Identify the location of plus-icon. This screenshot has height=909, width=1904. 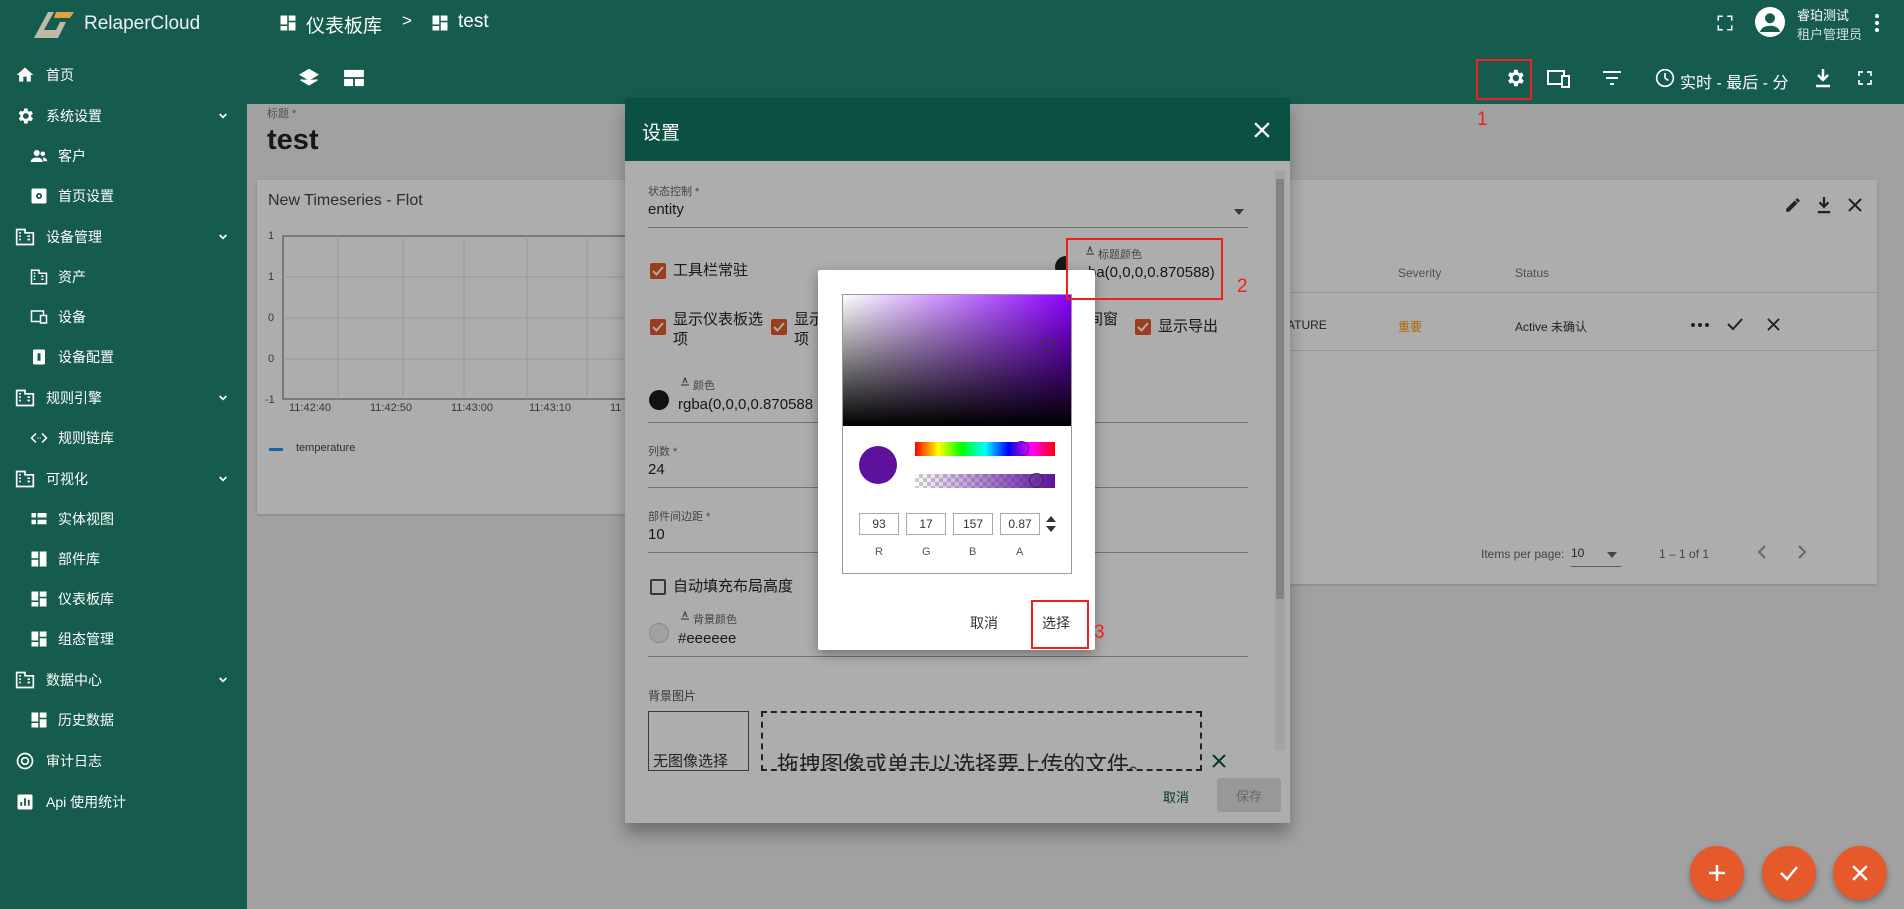
(1717, 873).